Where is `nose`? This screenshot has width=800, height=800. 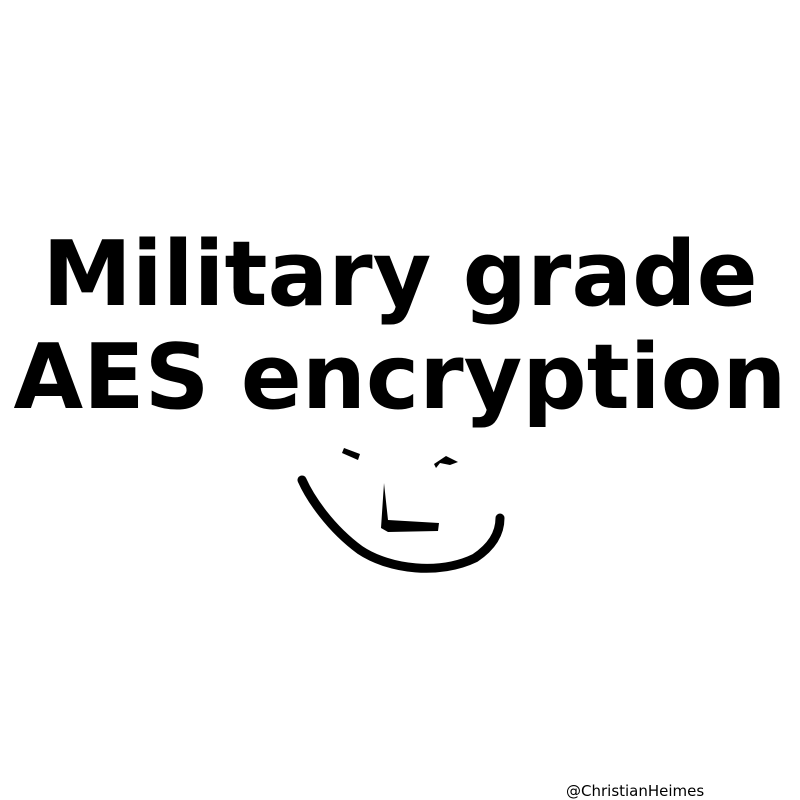
nose is located at coordinates (410, 507).